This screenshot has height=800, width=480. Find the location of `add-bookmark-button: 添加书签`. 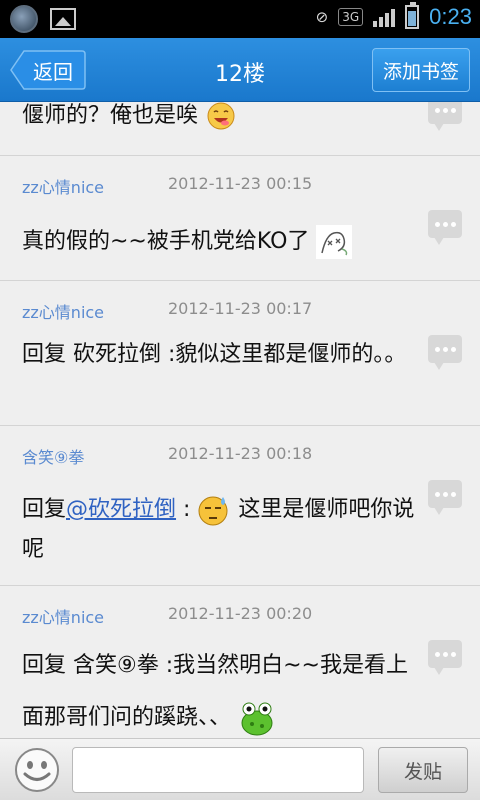

add-bookmark-button: 添加书签 is located at coordinates (421, 70).